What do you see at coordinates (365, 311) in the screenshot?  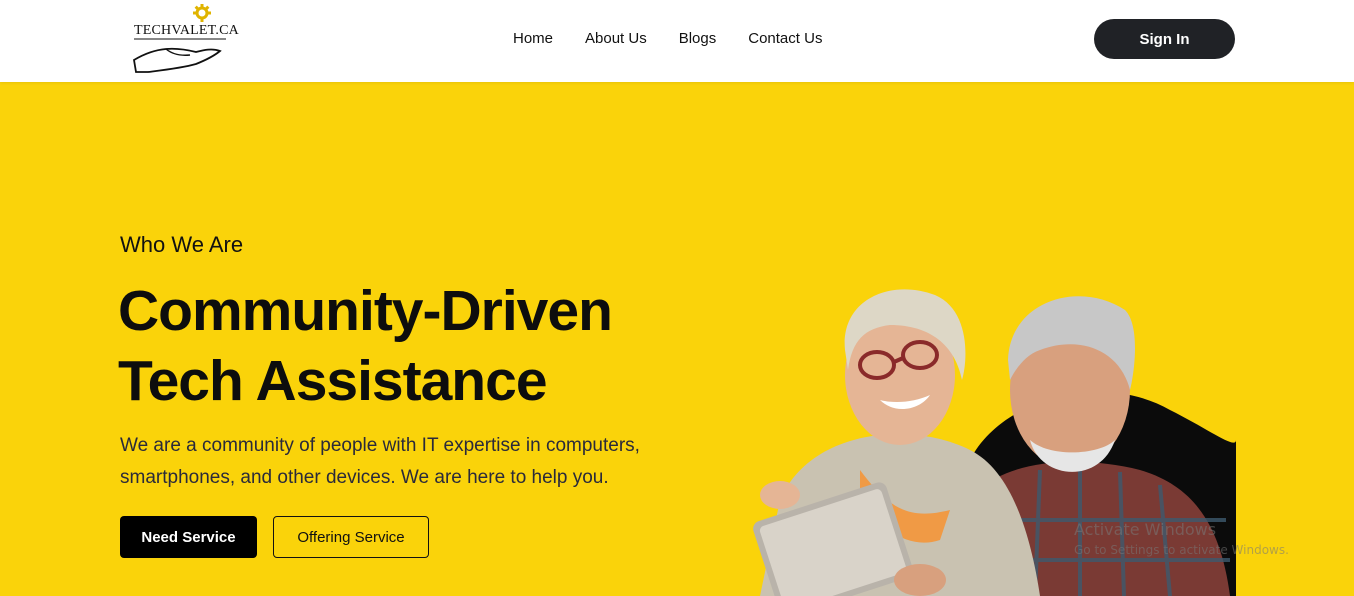 I see `hero-headline-line-1: Community-Driven` at bounding box center [365, 311].